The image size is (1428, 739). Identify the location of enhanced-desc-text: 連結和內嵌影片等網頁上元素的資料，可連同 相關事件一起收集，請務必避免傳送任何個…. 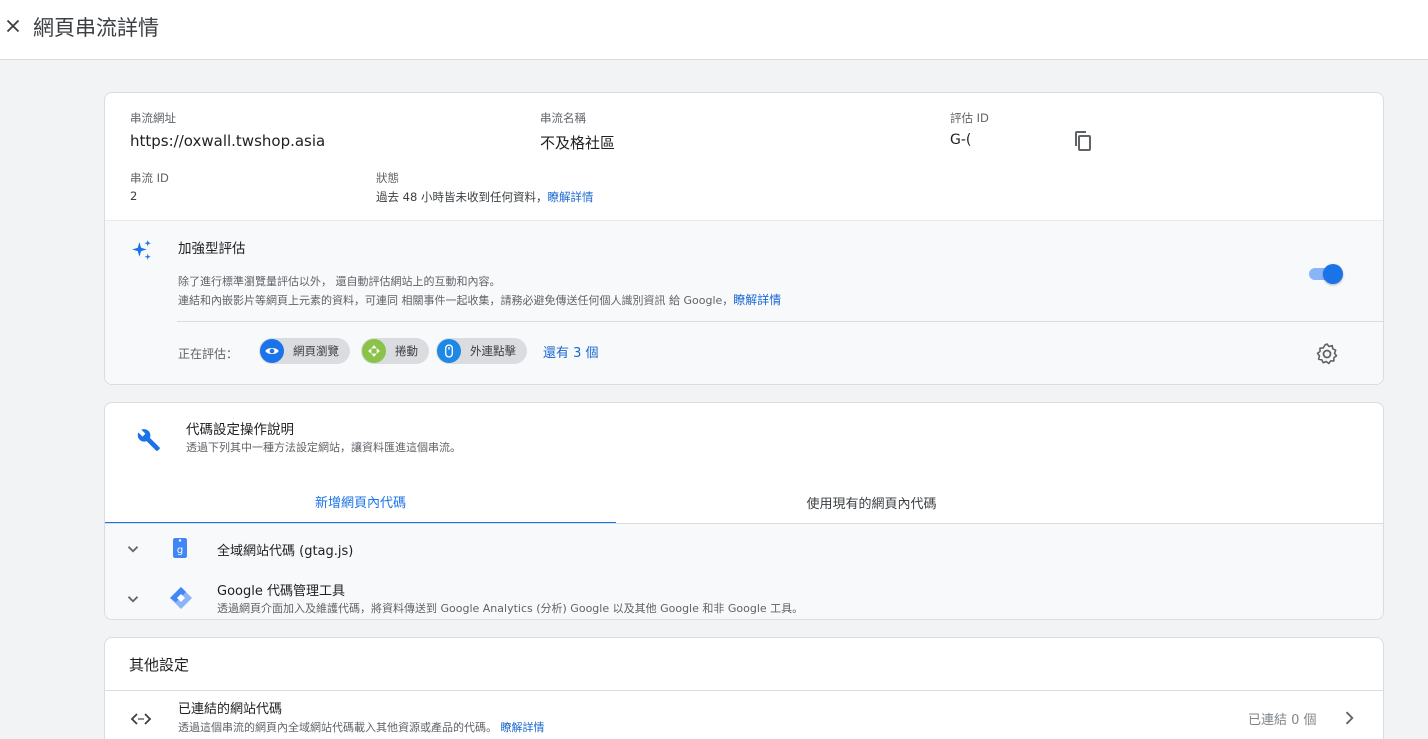
(456, 300).